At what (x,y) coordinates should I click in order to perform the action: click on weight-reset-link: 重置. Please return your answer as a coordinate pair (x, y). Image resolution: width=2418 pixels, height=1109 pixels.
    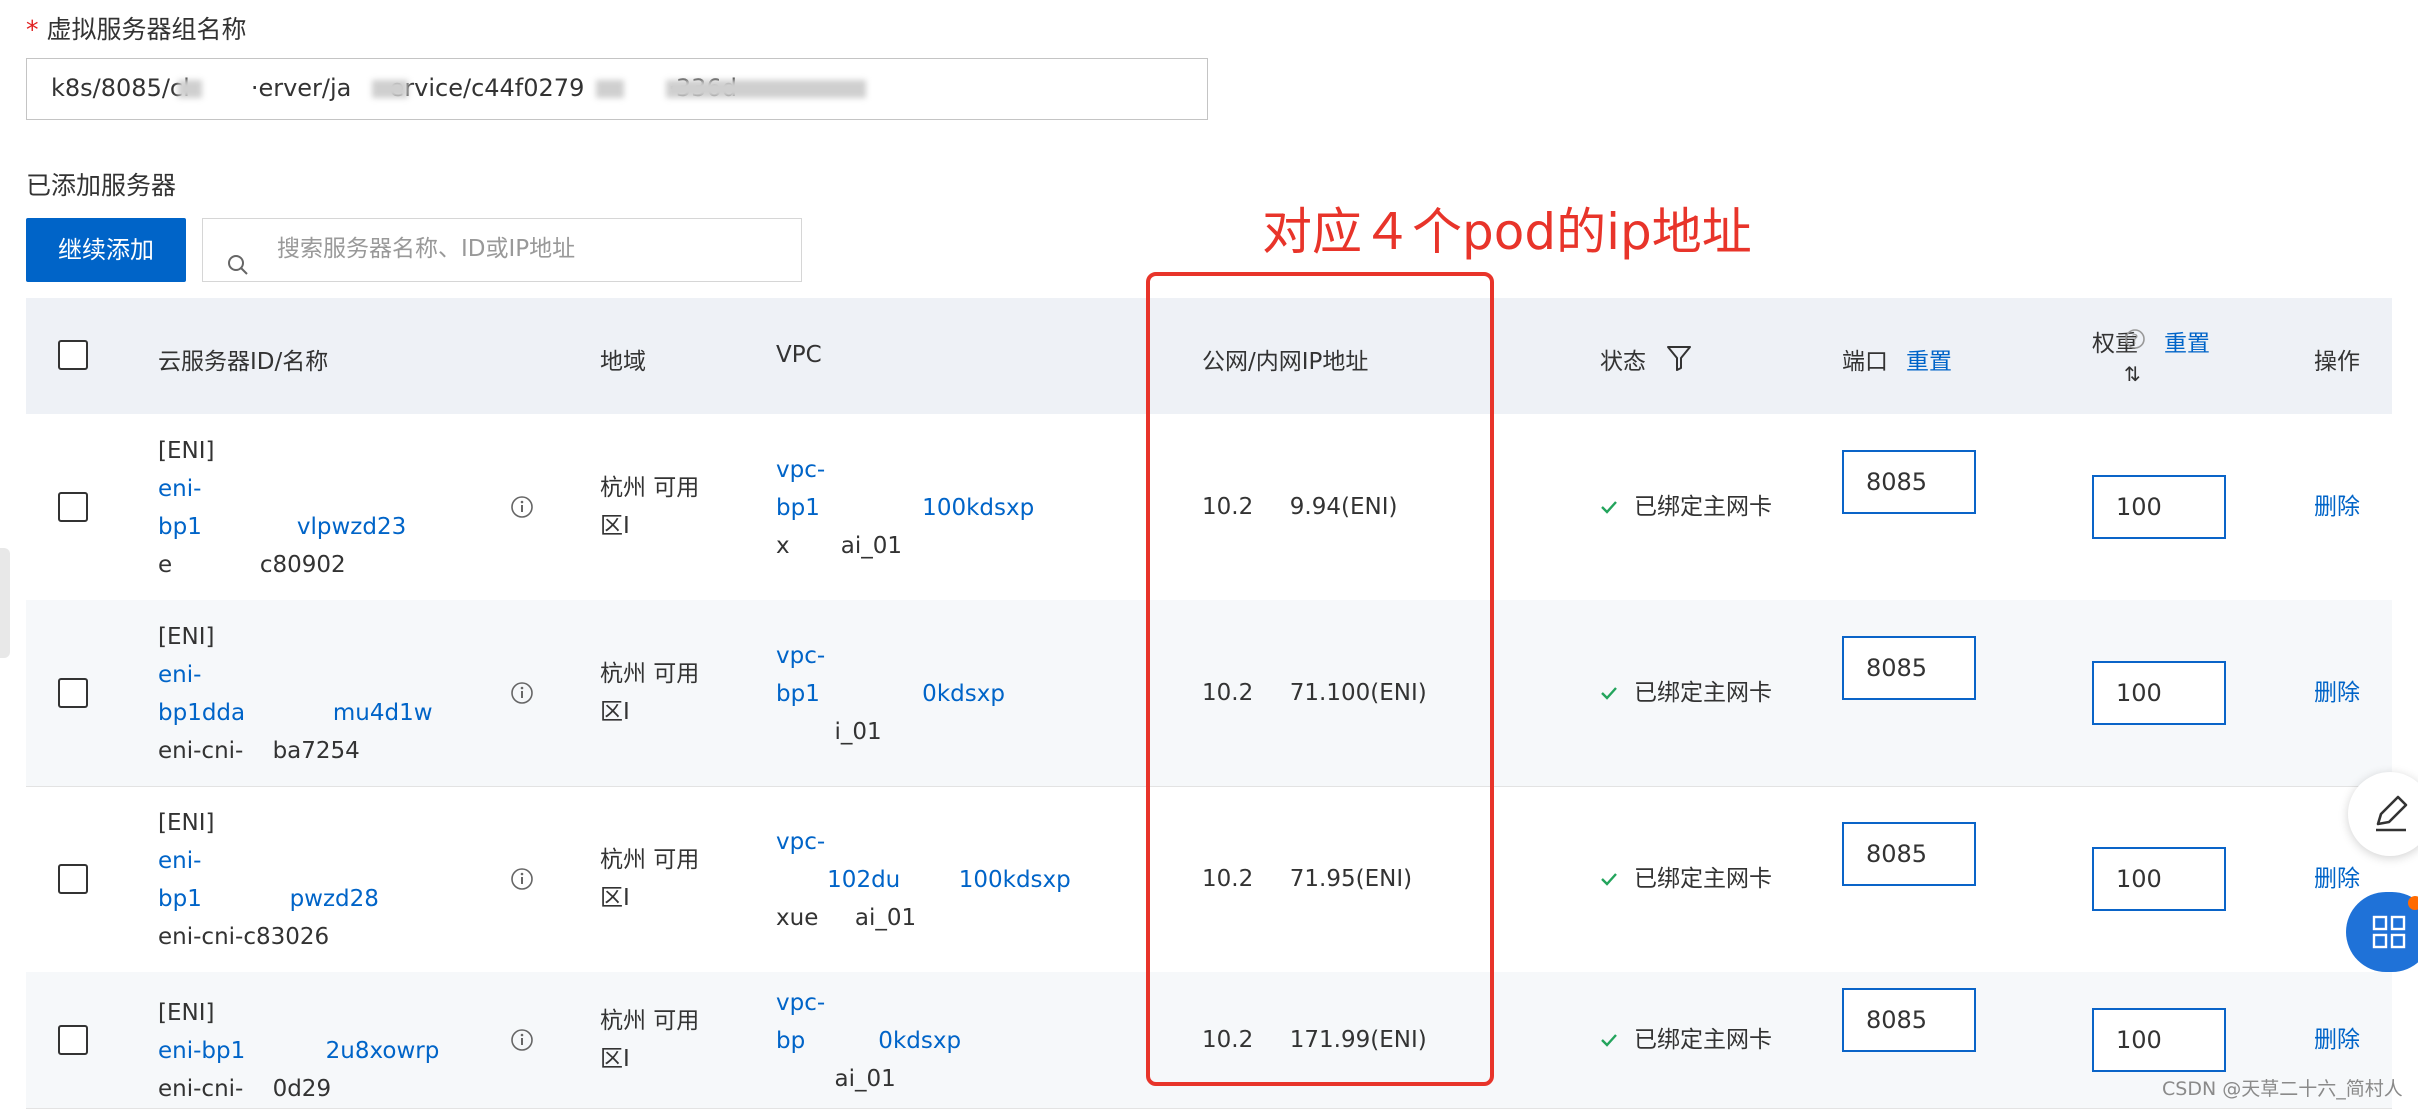
    Looking at the image, I should click on (2187, 341).